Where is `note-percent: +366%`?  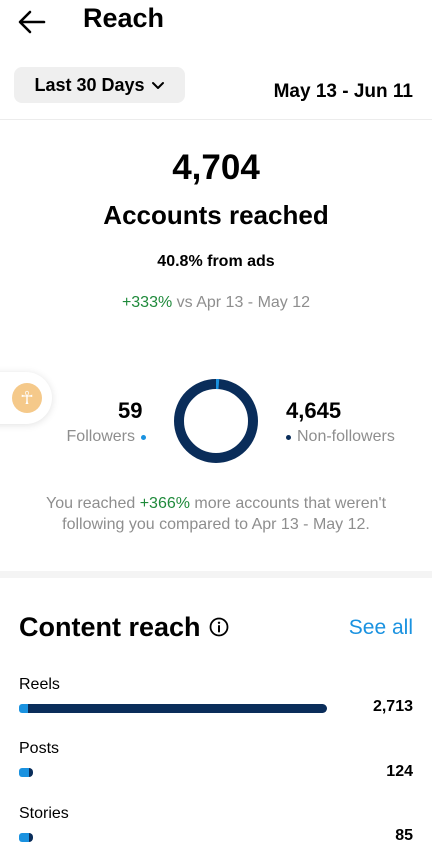
note-percent: +366% is located at coordinates (164, 503).